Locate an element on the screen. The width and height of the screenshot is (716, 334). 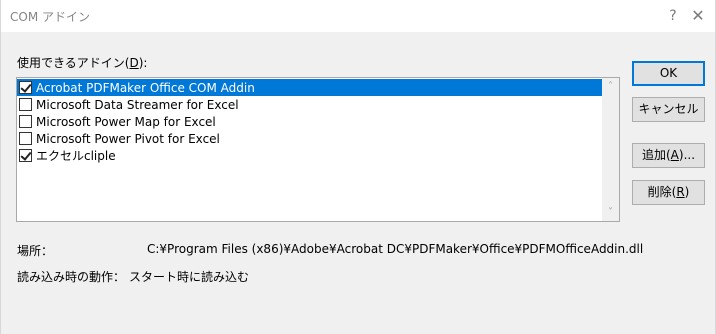
list-item-label: エクセルcliple is located at coordinates (76, 156).